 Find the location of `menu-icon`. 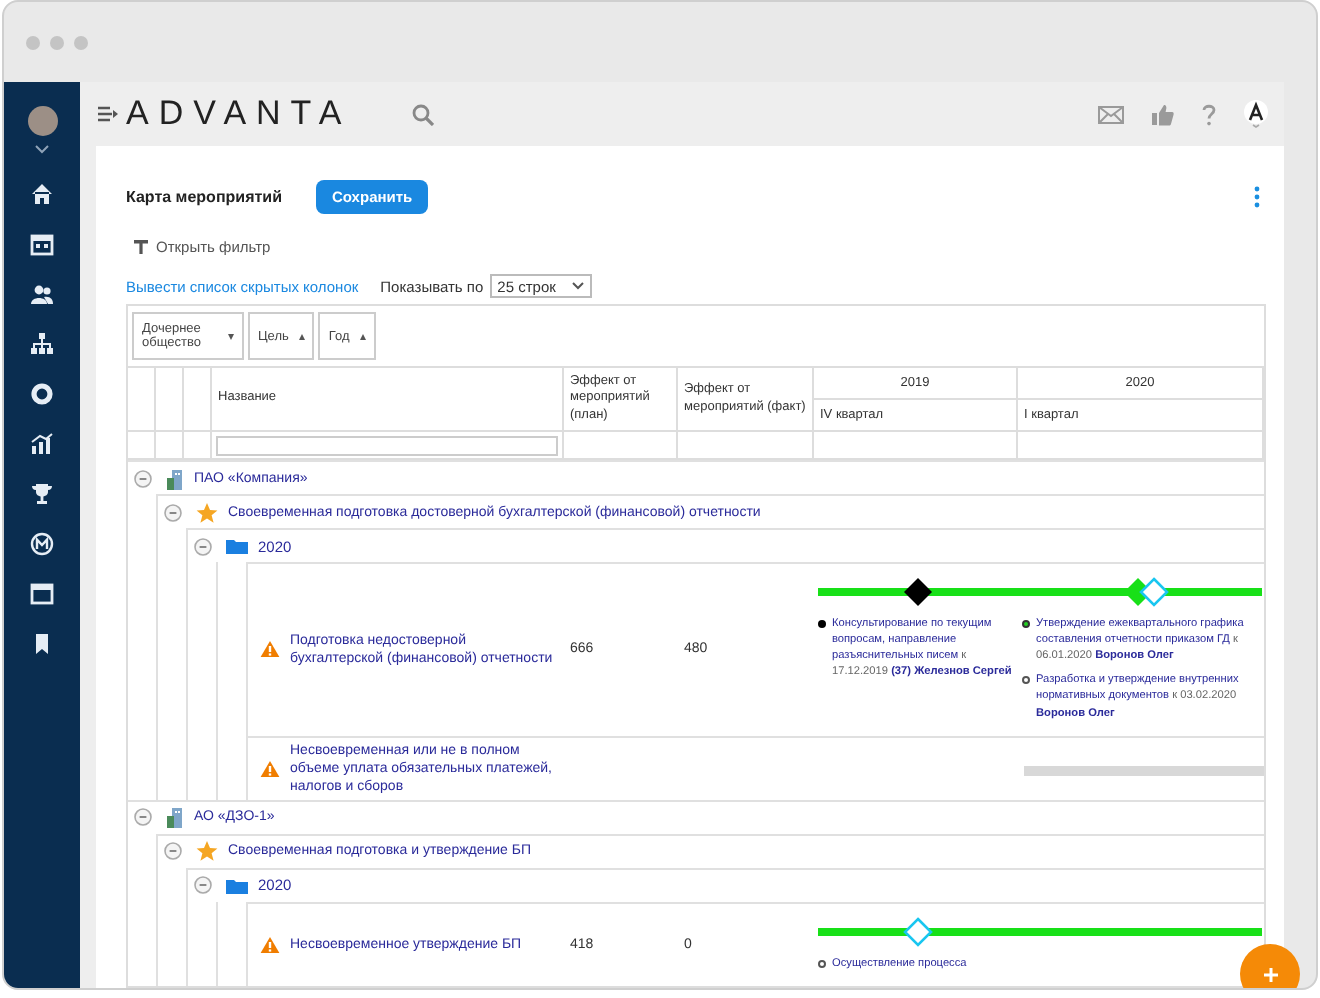

menu-icon is located at coordinates (108, 114).